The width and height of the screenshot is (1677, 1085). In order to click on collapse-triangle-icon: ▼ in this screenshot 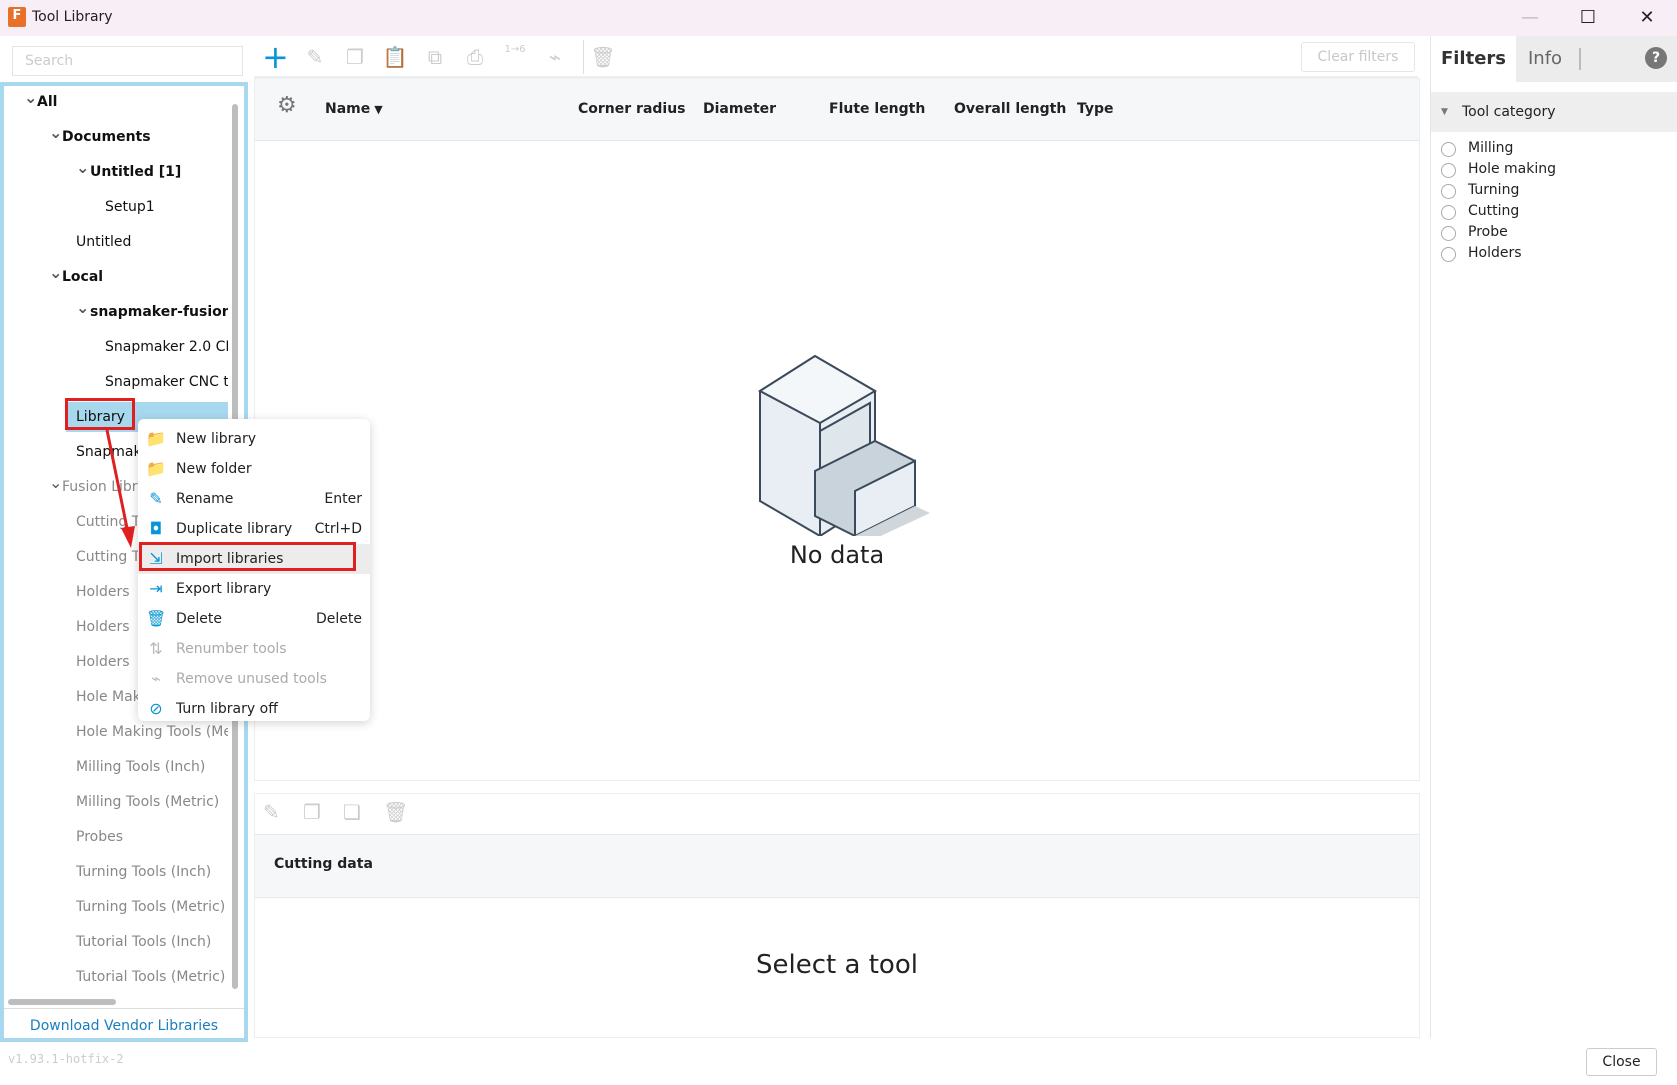, I will do `click(1444, 112)`.